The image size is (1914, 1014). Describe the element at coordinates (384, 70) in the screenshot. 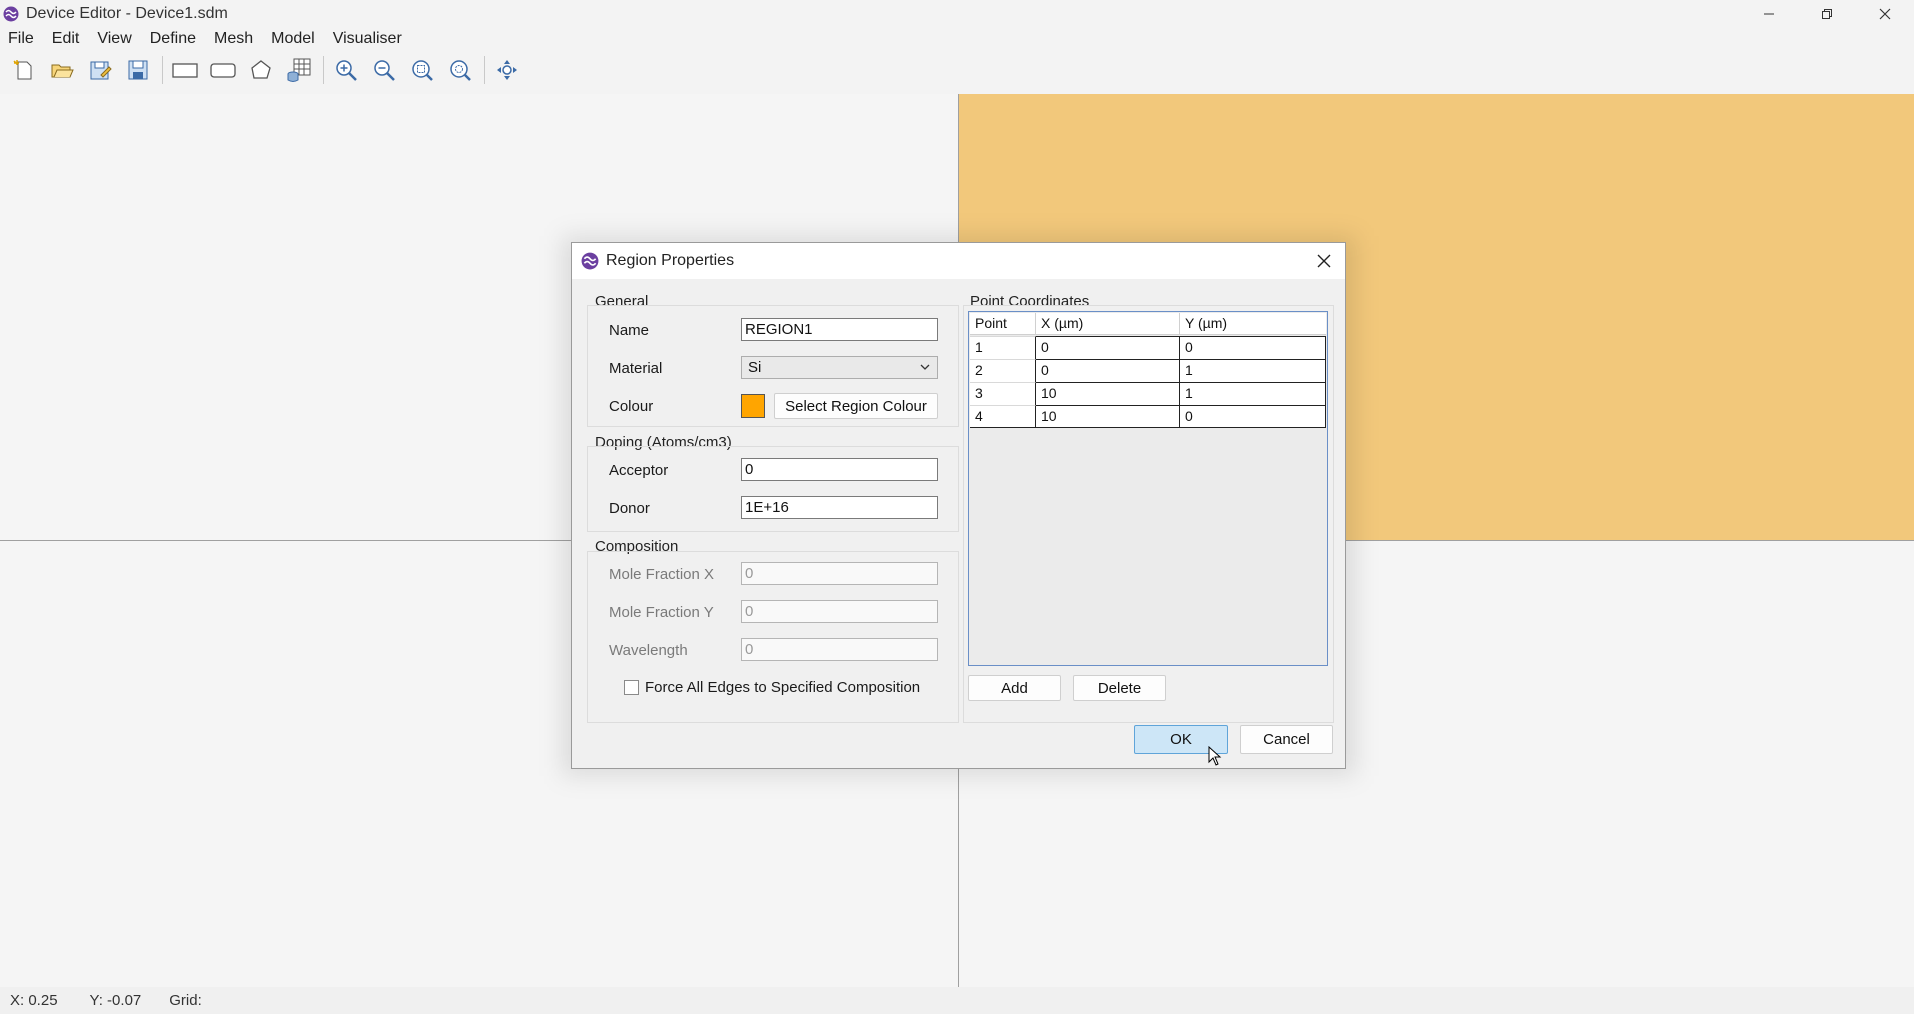

I see `zoom-out-icon` at that location.